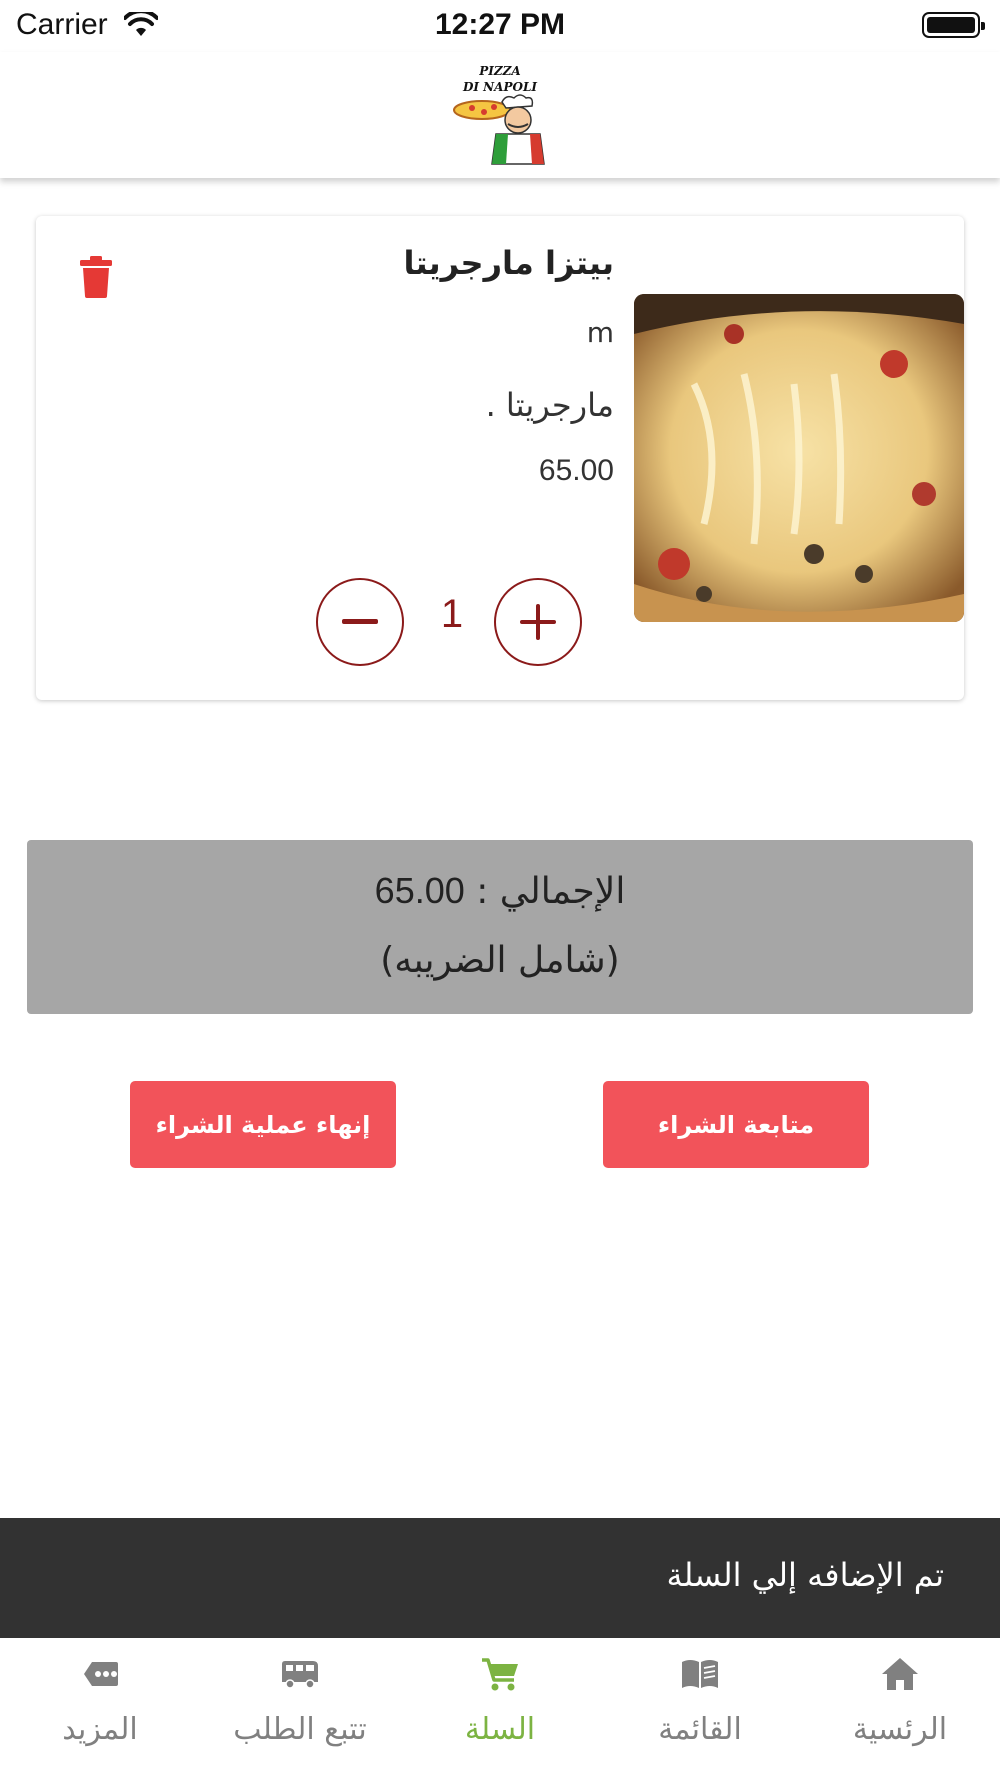 This screenshot has width=1000, height=1778. I want to click on tab-cart: السلة, so click(500, 1708).